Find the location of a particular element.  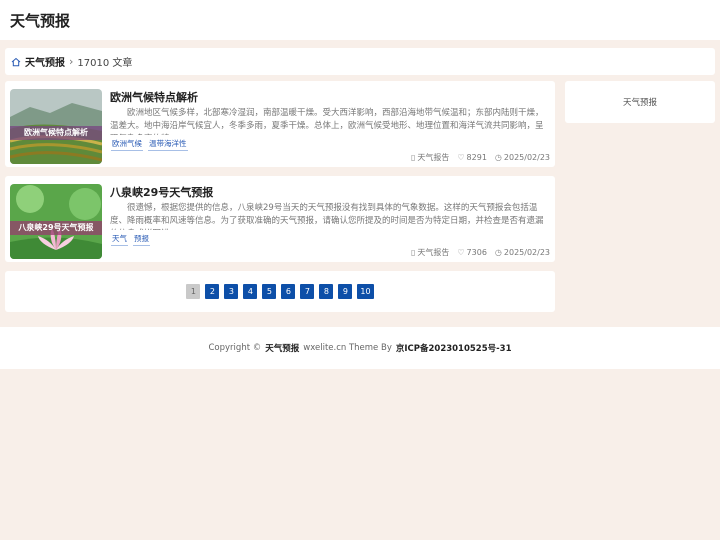

article-thumbnail: 八泉峡29号天气预报 is located at coordinates (56, 221).